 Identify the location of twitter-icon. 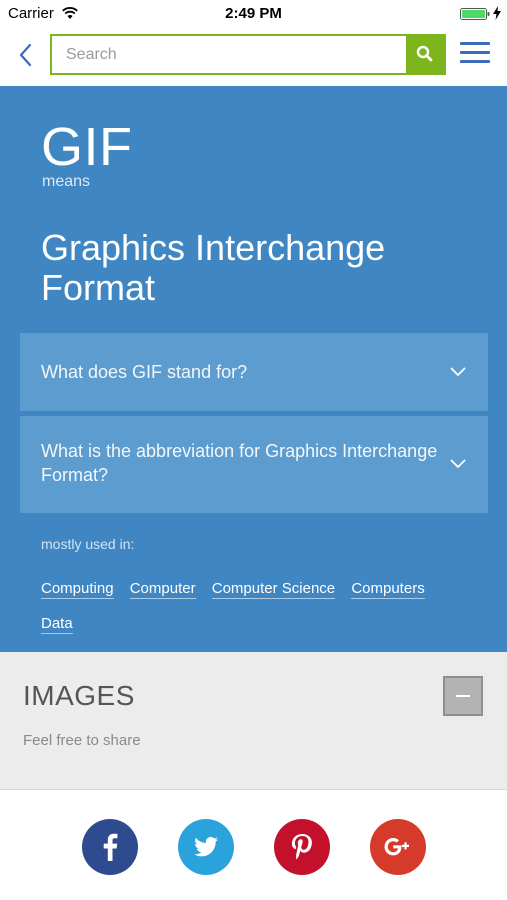
(206, 847).